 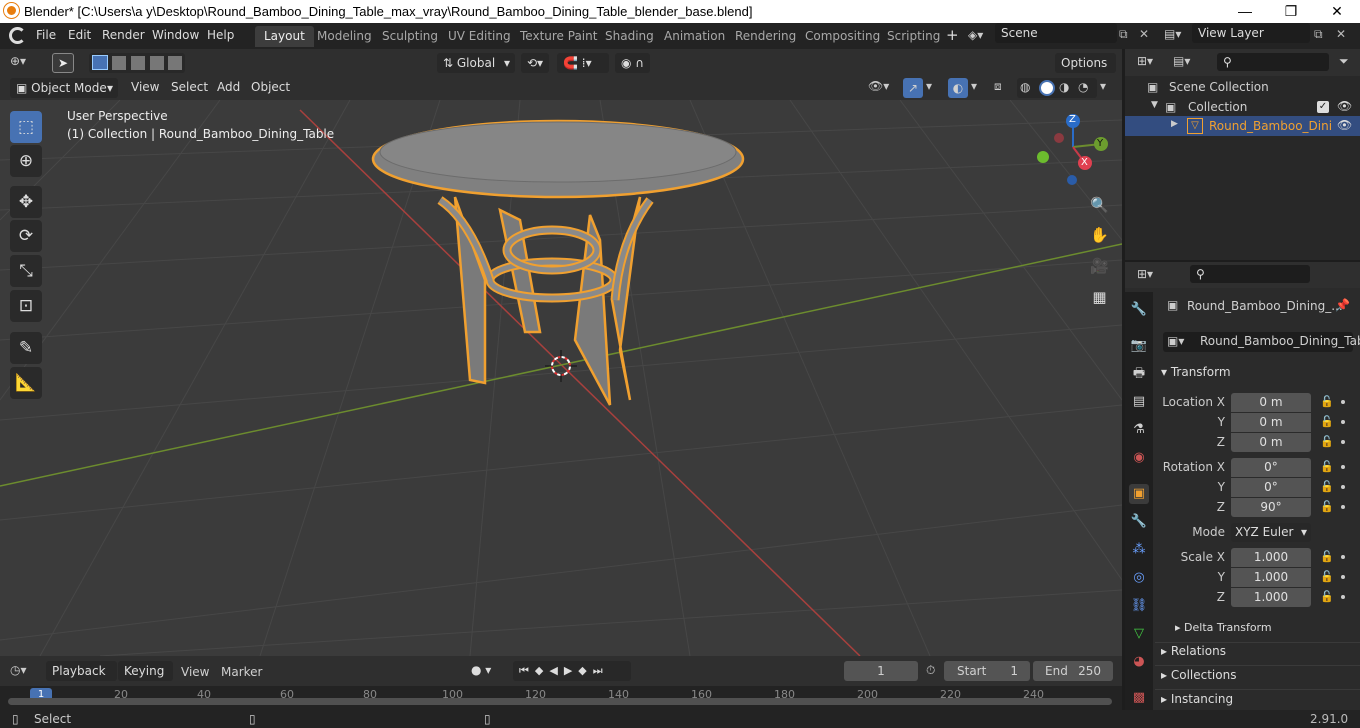 I want to click on menu-file: File, so click(x=46, y=35).